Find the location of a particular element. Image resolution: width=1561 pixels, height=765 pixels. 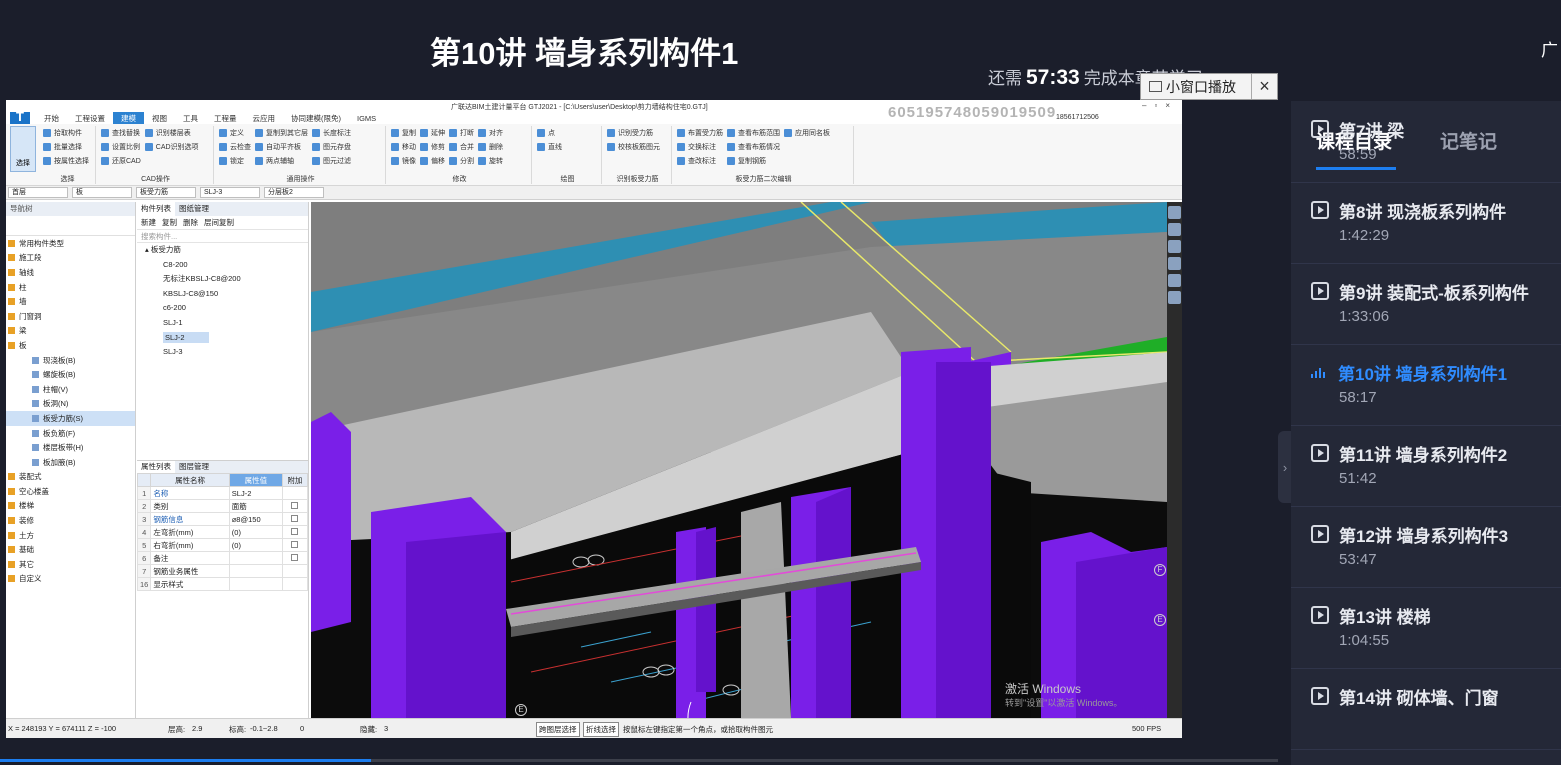

menu-item: 云应用 is located at coordinates (264, 118).